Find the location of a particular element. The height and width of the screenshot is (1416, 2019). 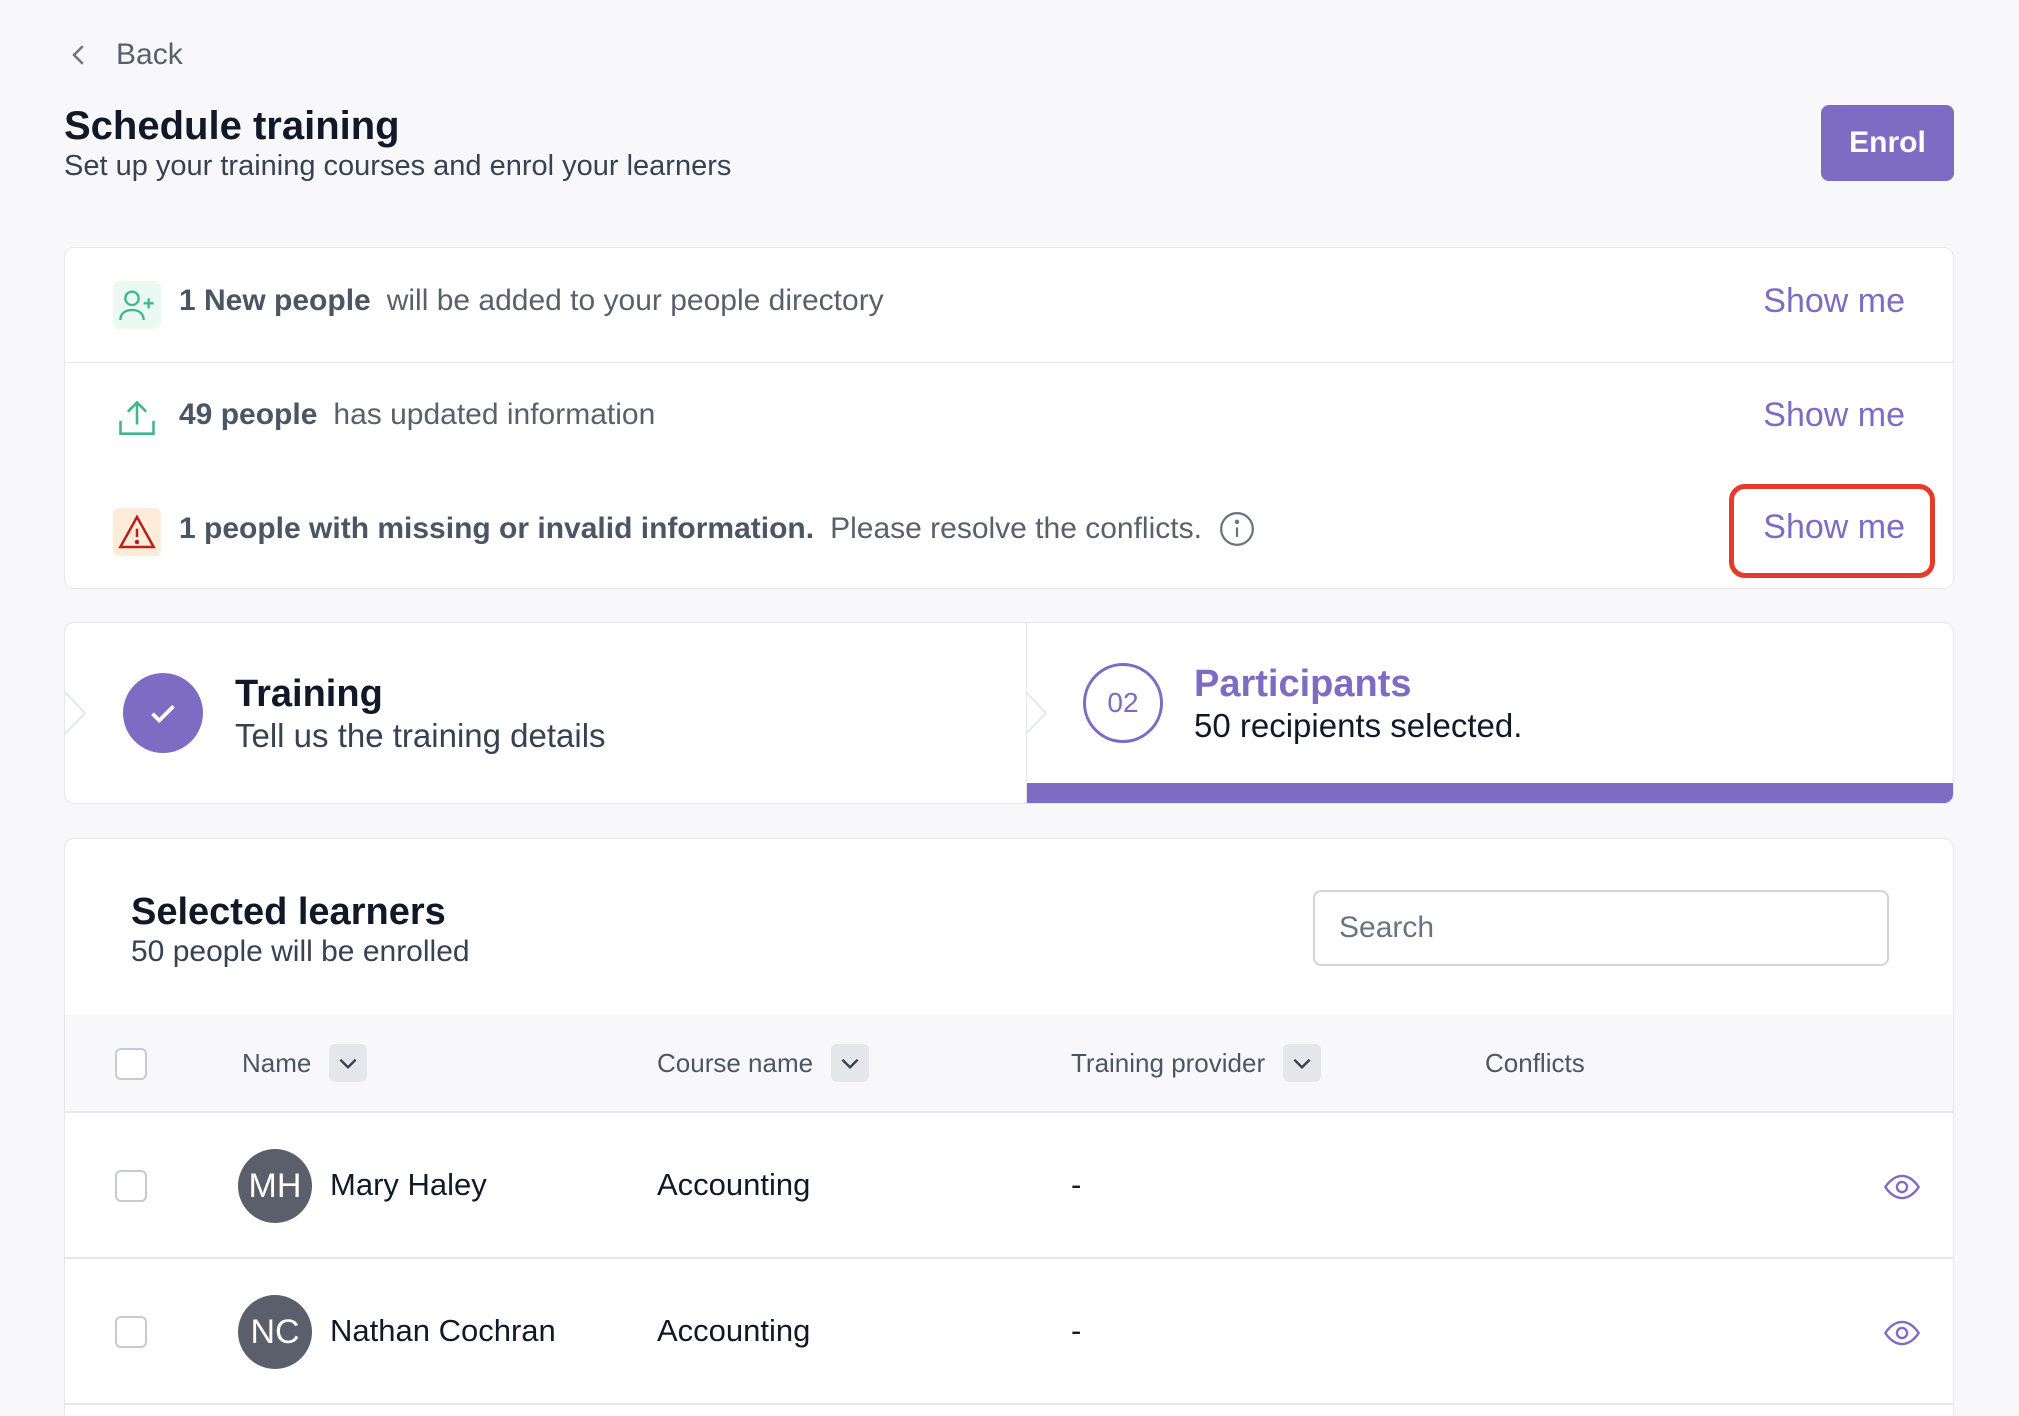

column-course: Course name is located at coordinates (763, 1063).